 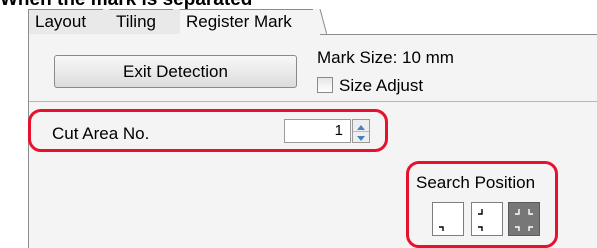 What do you see at coordinates (480, 220) in the screenshot?
I see `corner-2-marks-icon` at bounding box center [480, 220].